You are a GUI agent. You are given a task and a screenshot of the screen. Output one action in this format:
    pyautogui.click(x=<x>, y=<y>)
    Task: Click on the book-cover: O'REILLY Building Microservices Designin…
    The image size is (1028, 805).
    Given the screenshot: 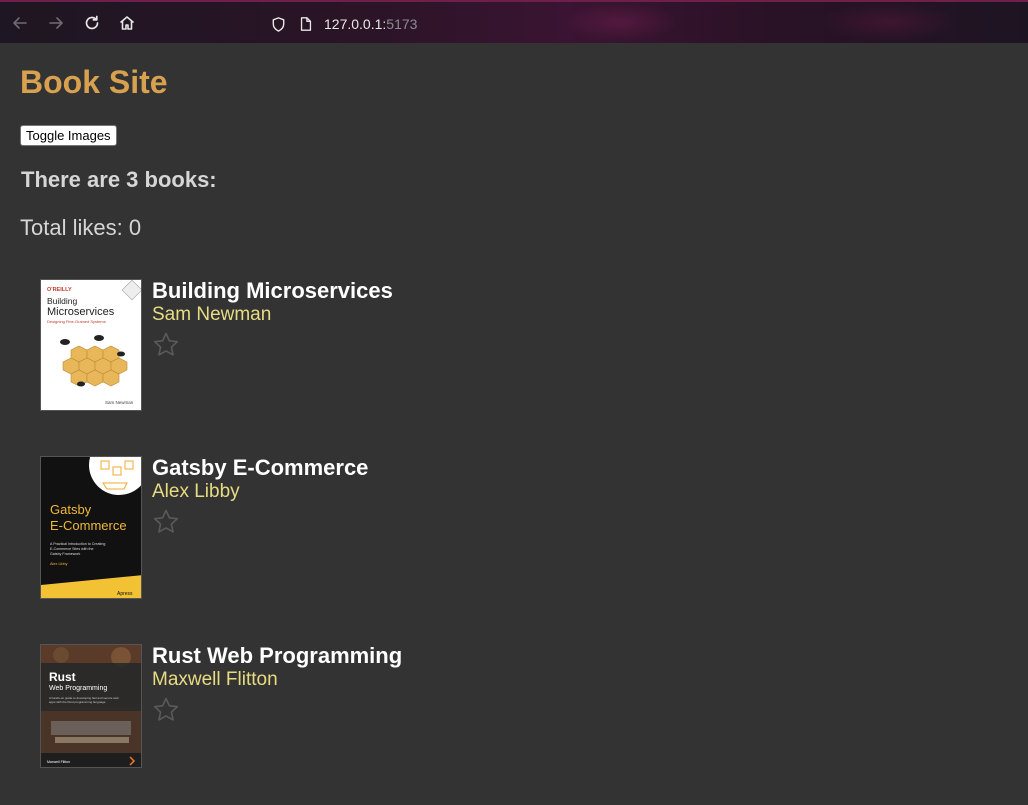 What is the action you would take?
    pyautogui.click(x=91, y=345)
    